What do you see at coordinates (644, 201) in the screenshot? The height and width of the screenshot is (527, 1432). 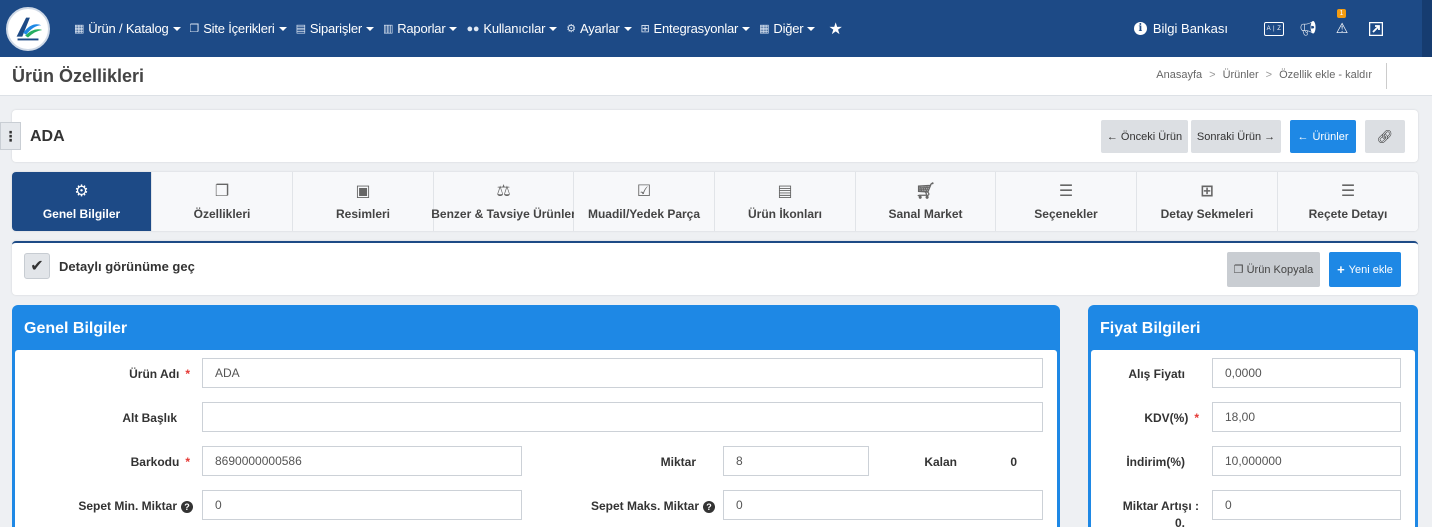 I see `tab-muadil-yedek: ☑ Muadil/Yedek Parça` at bounding box center [644, 201].